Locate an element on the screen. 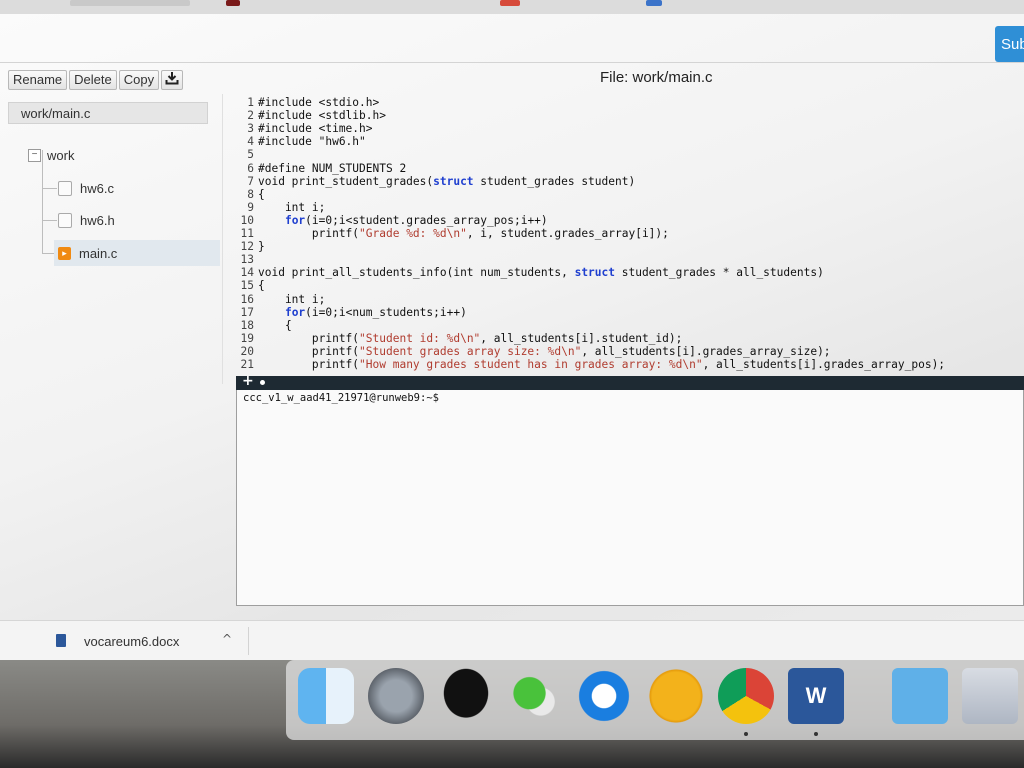  add-terminal-button: + is located at coordinates (248, 381).